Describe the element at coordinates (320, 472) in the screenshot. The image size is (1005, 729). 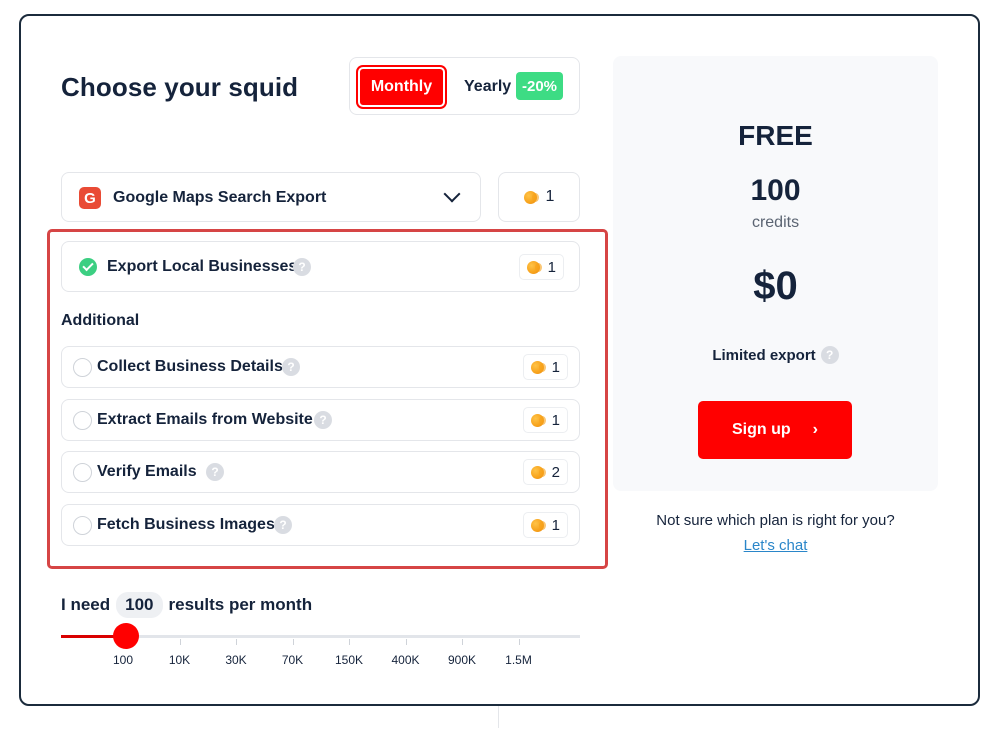
I see `addon-verify-emails: Verify Emails ? 2` at that location.